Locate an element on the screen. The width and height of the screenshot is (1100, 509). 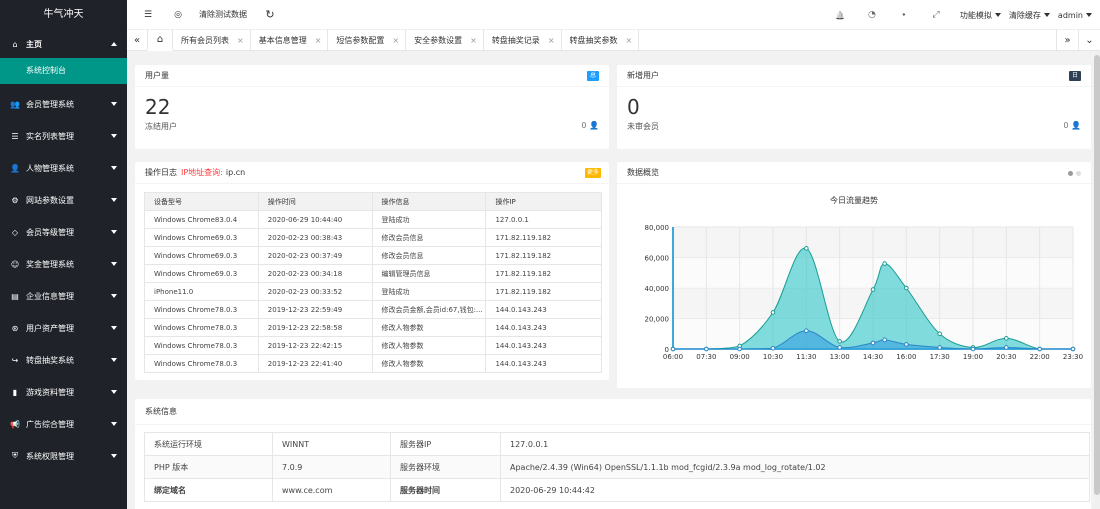
user-icon: 👤 is located at coordinates (1076, 125).